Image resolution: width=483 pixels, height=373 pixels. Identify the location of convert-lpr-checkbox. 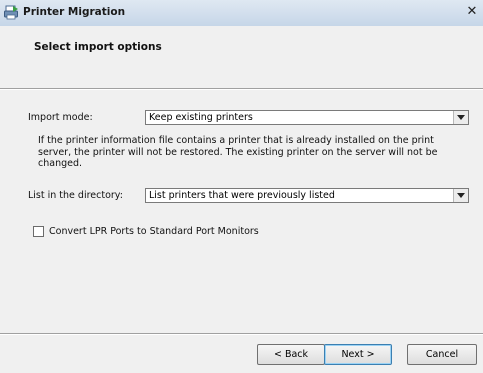
(38, 231).